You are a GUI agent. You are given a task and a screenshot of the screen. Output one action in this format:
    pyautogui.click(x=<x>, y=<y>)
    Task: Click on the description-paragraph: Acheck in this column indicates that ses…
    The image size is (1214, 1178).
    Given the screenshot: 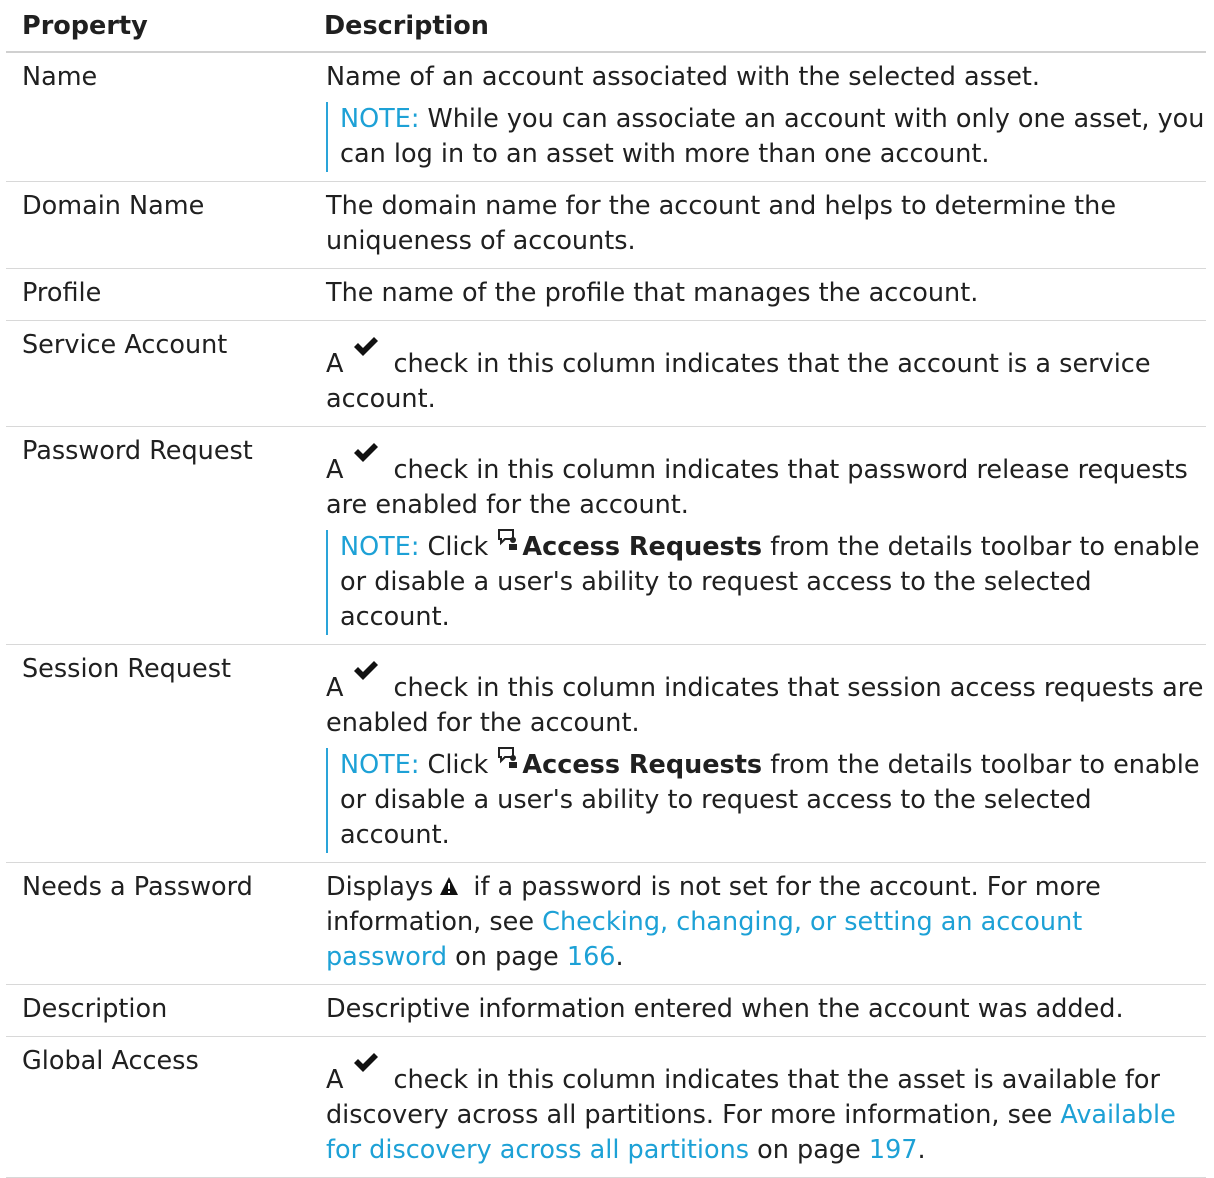 What is the action you would take?
    pyautogui.click(x=766, y=701)
    